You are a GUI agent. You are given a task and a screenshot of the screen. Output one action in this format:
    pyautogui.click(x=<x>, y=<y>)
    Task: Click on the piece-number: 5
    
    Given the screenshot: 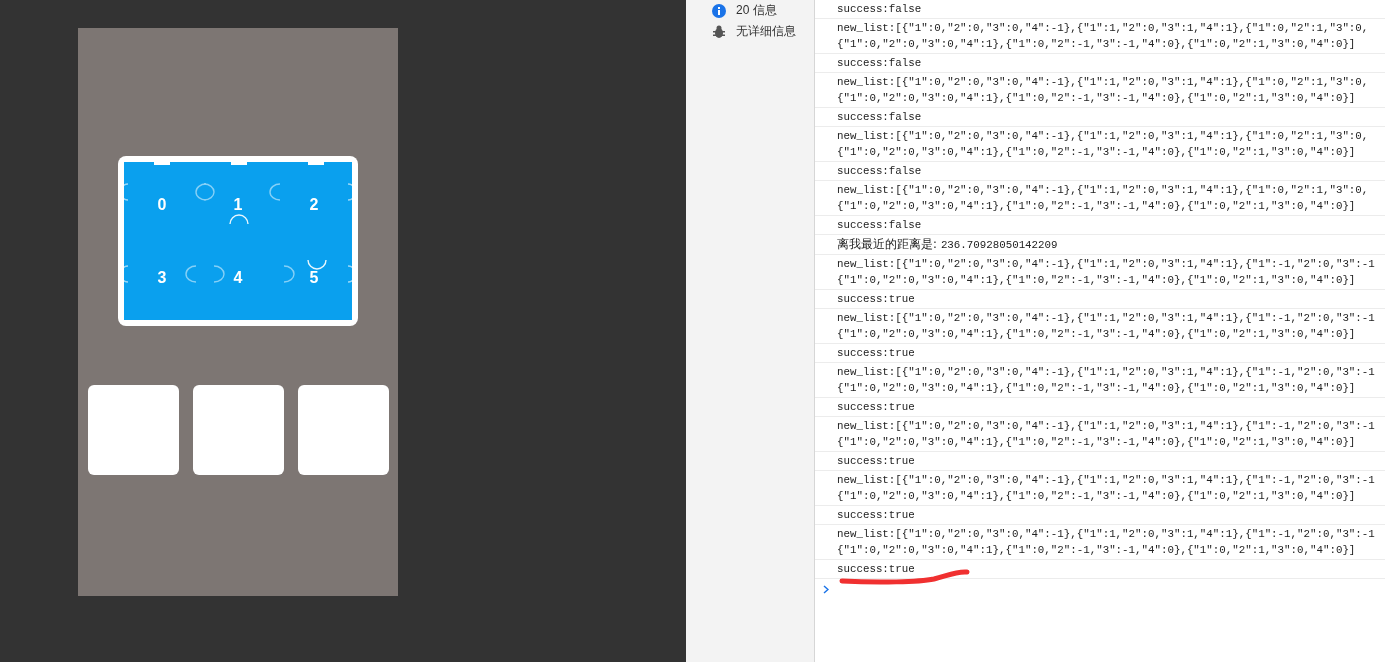 What is the action you would take?
    pyautogui.click(x=314, y=277)
    